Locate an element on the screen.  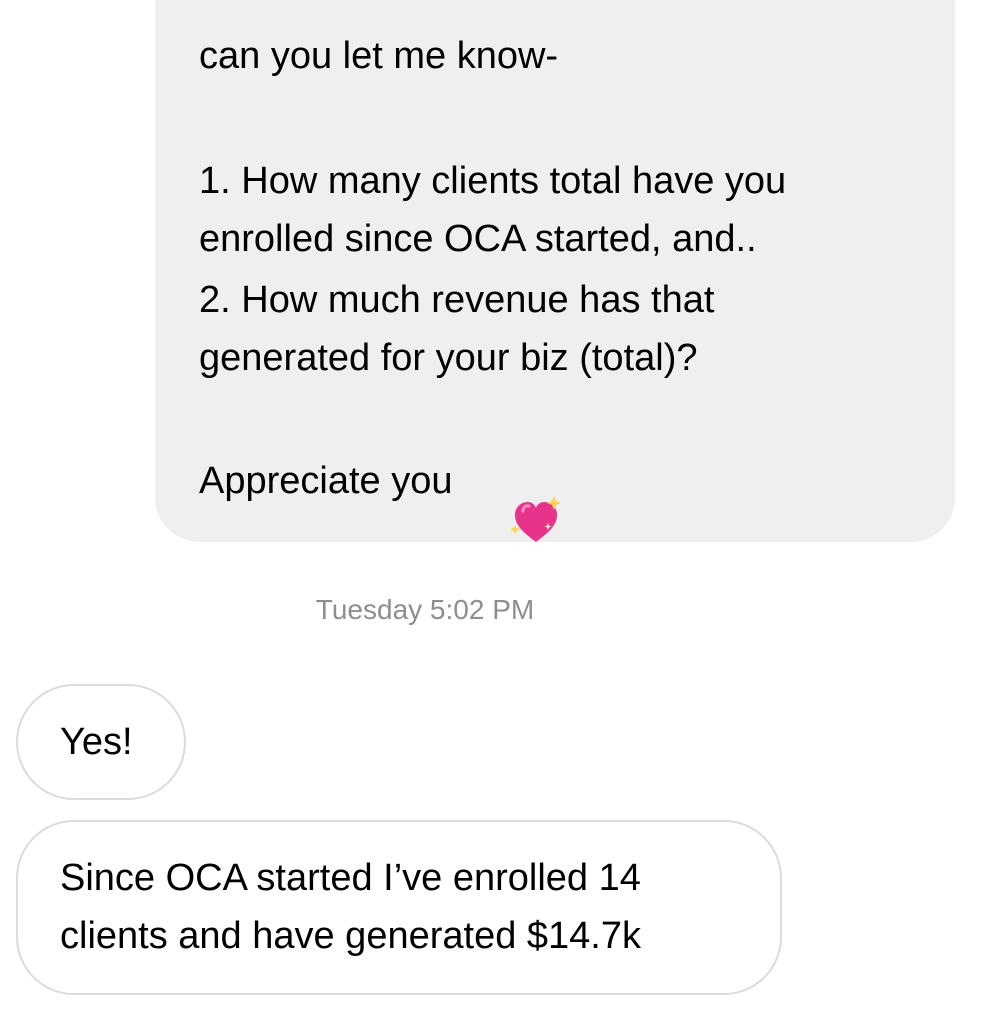
message-line: Yes! is located at coordinates (96, 742).